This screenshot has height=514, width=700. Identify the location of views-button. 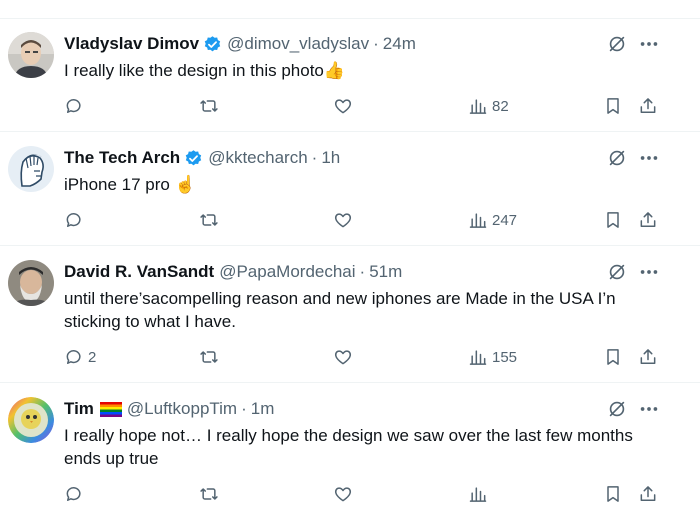
(480, 494).